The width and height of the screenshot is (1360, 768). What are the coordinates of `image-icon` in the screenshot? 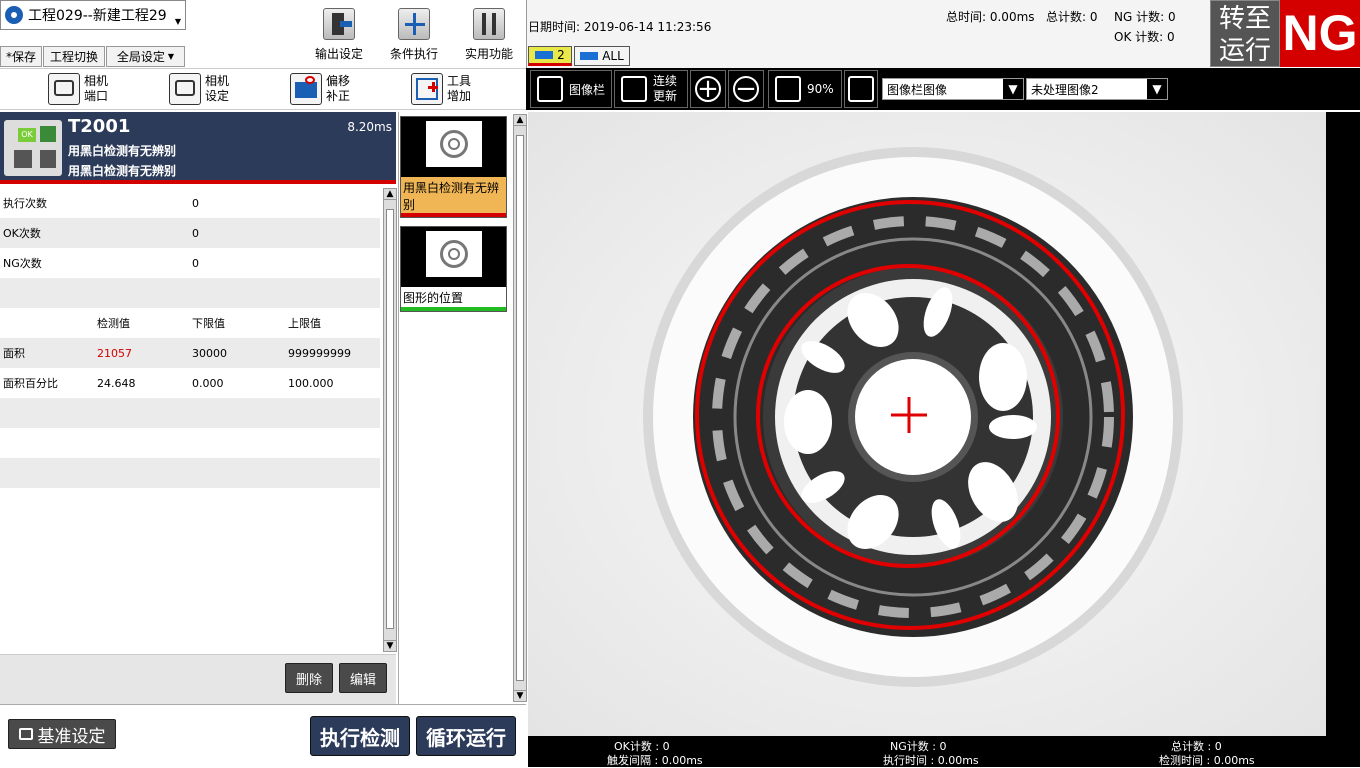 It's located at (550, 89).